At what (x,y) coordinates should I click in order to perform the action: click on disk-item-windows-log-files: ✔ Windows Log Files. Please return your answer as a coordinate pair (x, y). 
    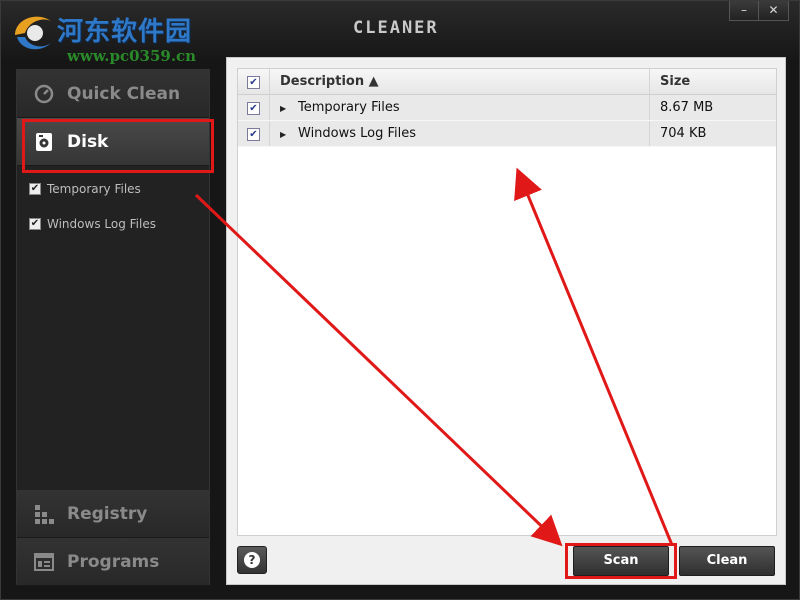
    Looking at the image, I should click on (92, 224).